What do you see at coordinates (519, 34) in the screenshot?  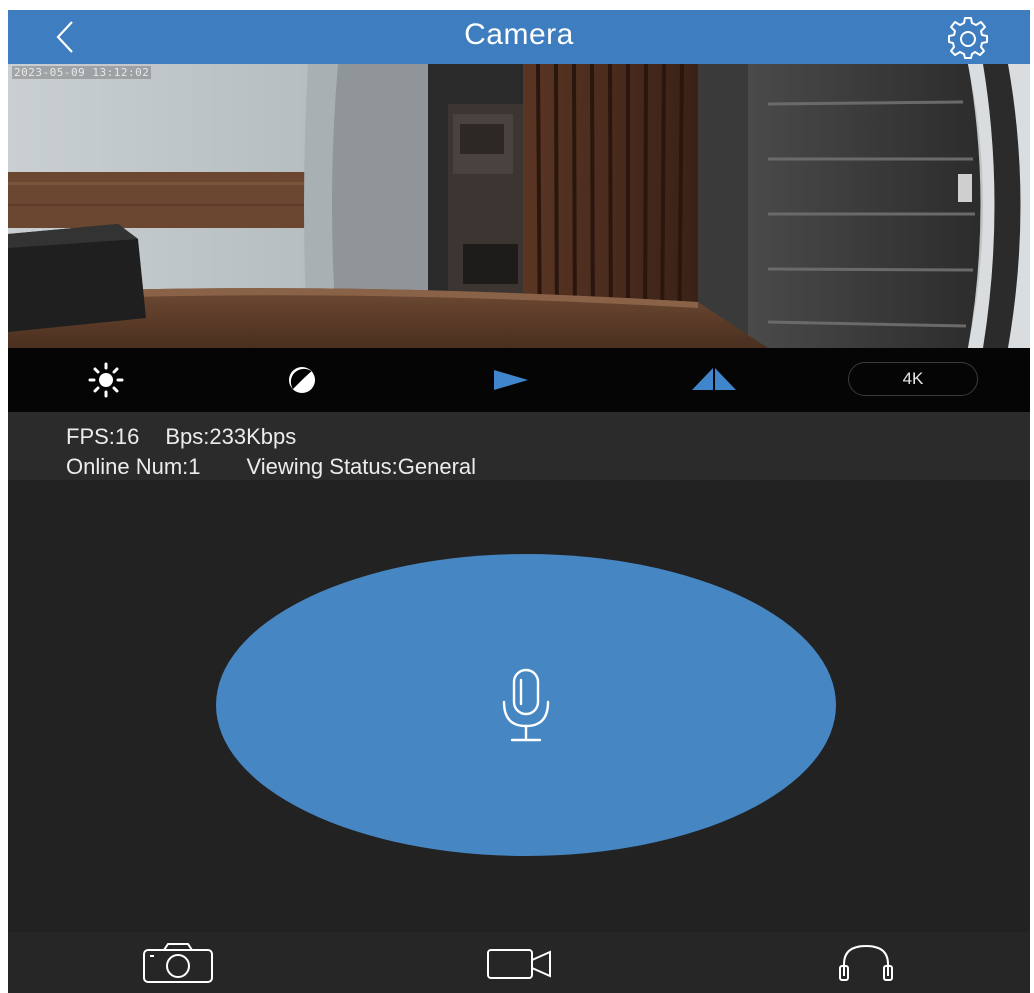 I see `page-title: Camera` at bounding box center [519, 34].